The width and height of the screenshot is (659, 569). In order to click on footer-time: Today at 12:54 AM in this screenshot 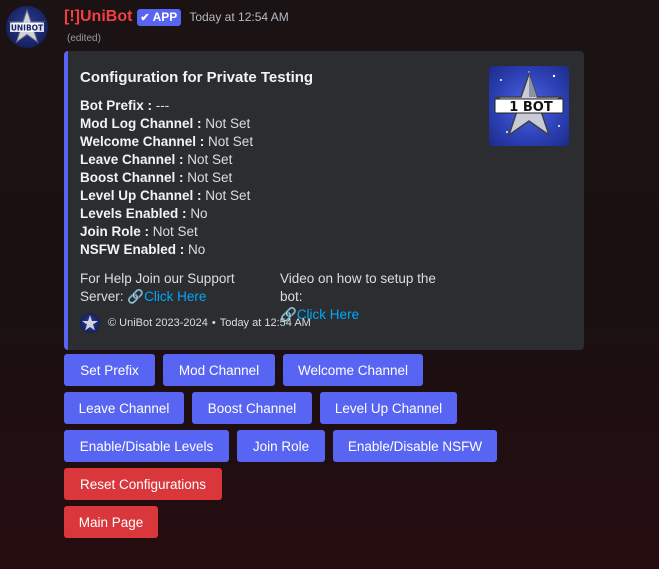, I will do `click(265, 323)`.